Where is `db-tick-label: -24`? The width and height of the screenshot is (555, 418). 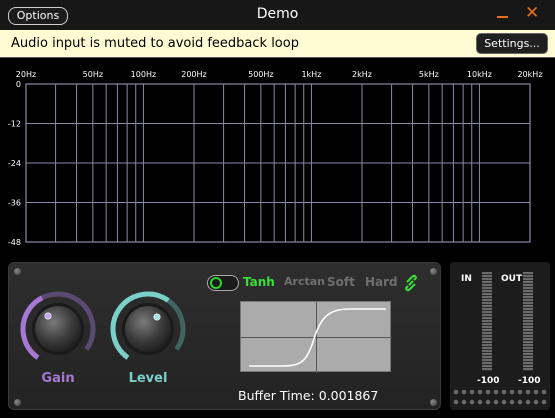 db-tick-label: -24 is located at coordinates (14, 163).